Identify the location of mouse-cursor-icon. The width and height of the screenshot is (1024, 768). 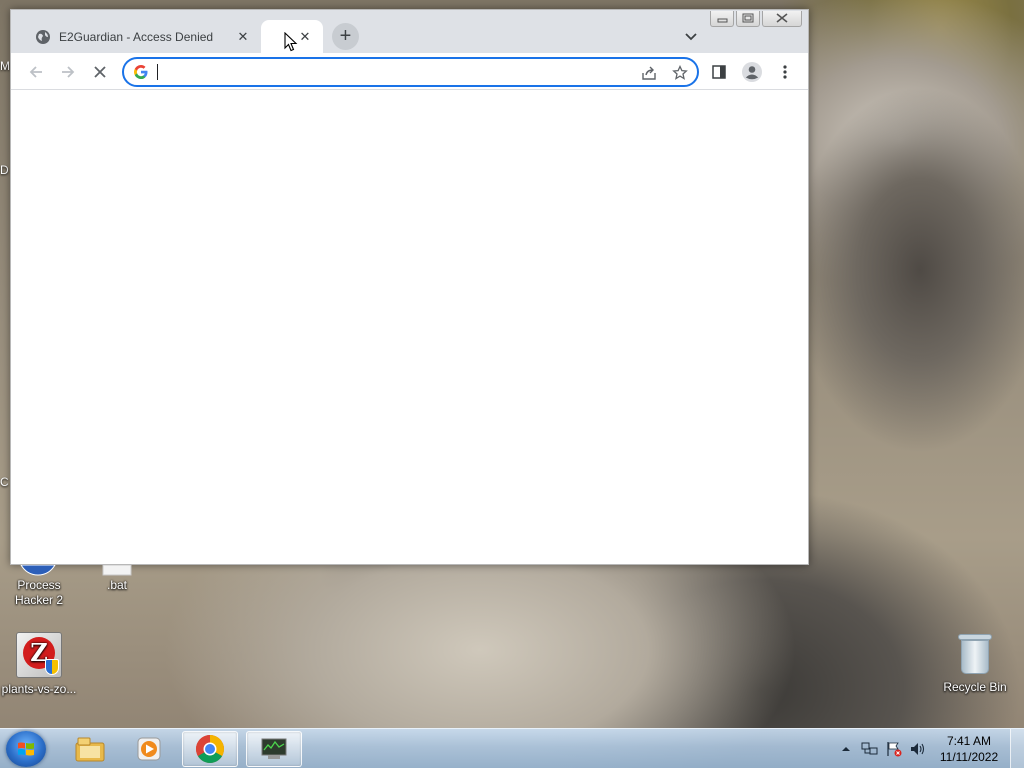
(291, 42).